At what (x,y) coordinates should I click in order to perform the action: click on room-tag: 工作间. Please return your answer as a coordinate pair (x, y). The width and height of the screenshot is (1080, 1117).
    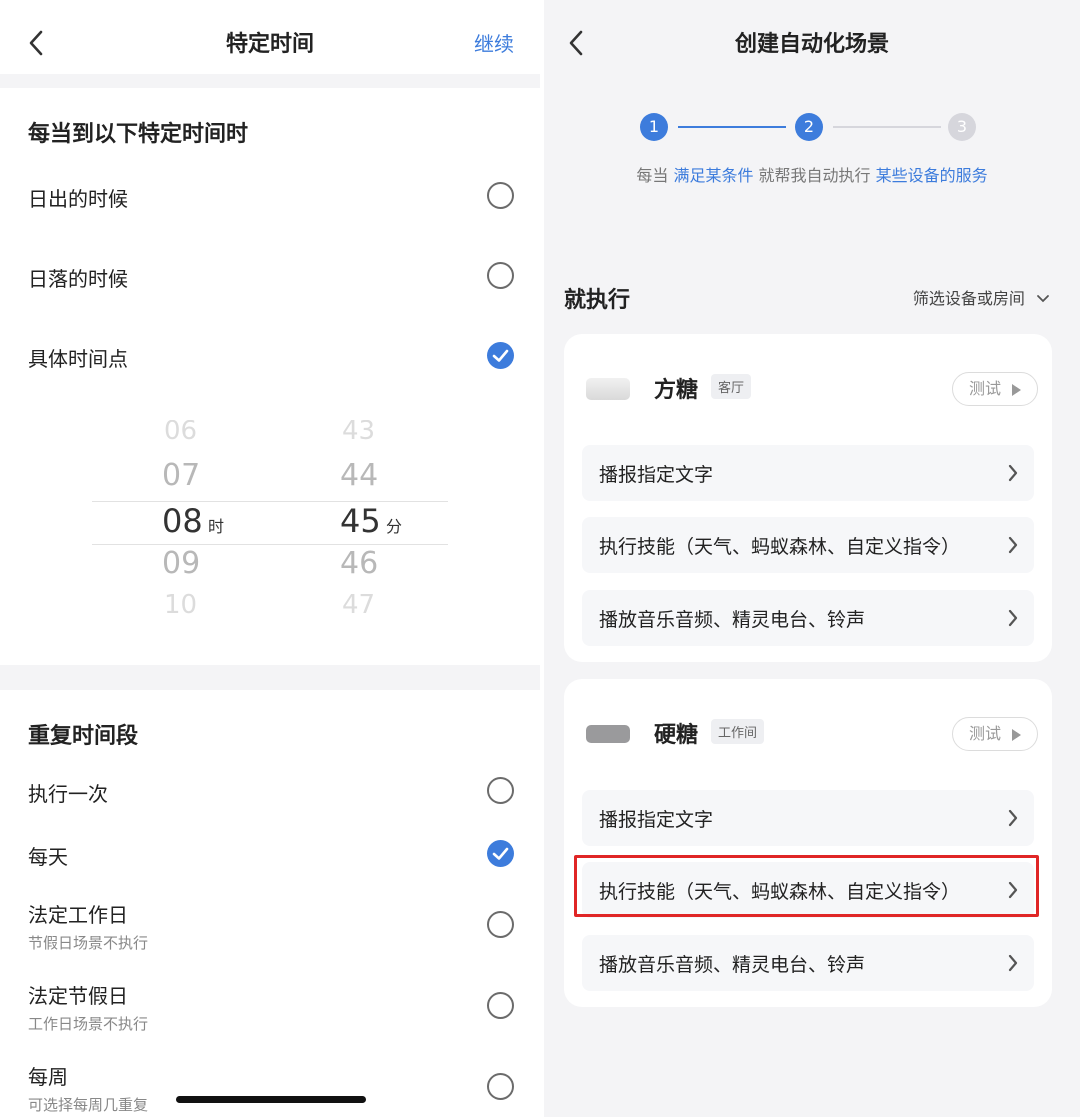
    Looking at the image, I should click on (738, 731).